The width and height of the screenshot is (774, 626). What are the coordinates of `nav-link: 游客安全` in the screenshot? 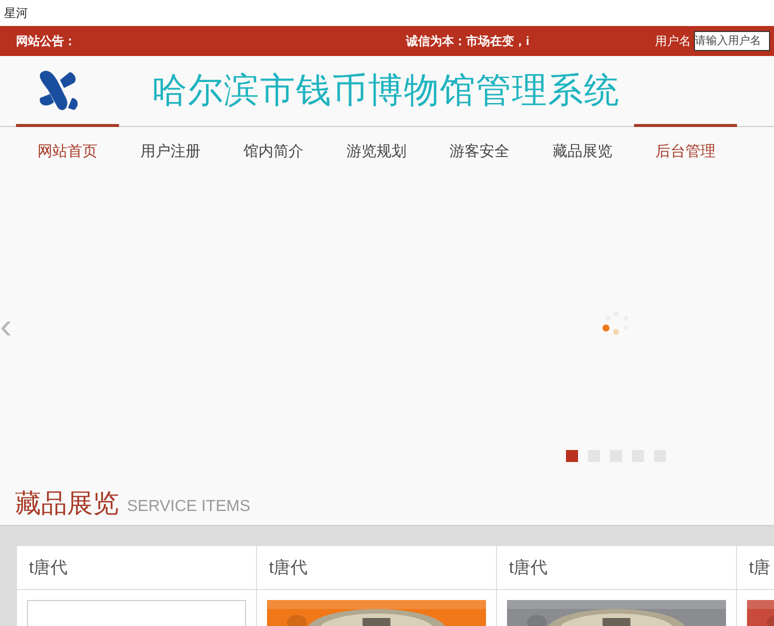 It's located at (479, 151).